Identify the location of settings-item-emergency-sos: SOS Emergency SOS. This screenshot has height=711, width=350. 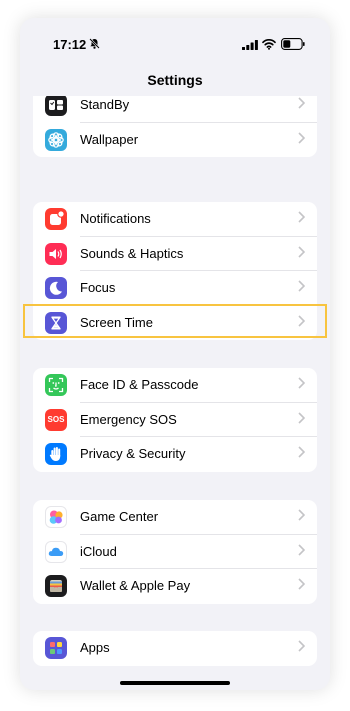
(175, 420).